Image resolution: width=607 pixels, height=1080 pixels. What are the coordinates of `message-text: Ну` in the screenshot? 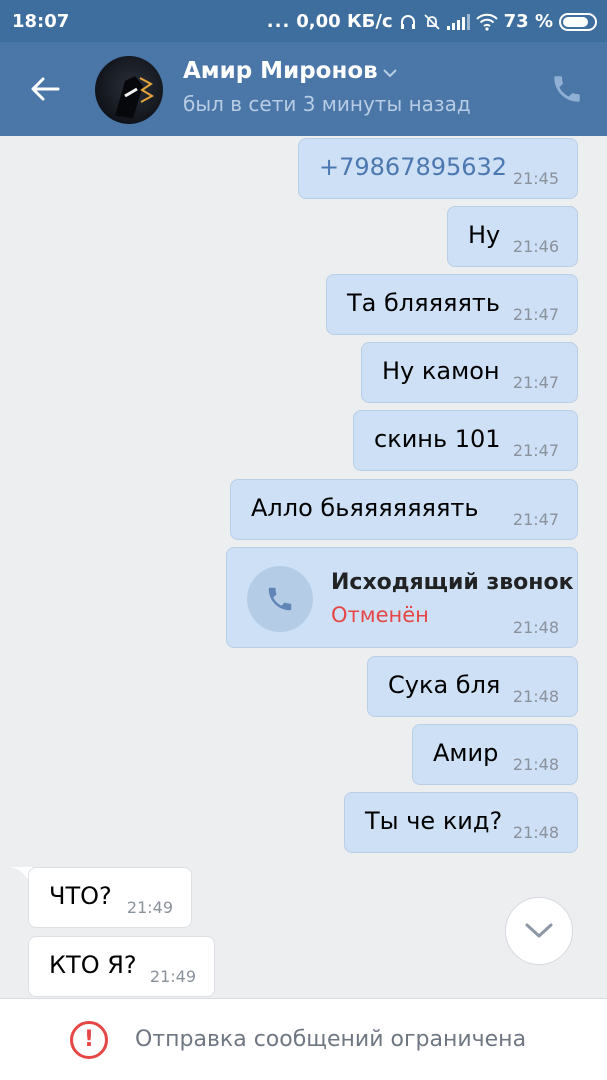 It's located at (484, 235).